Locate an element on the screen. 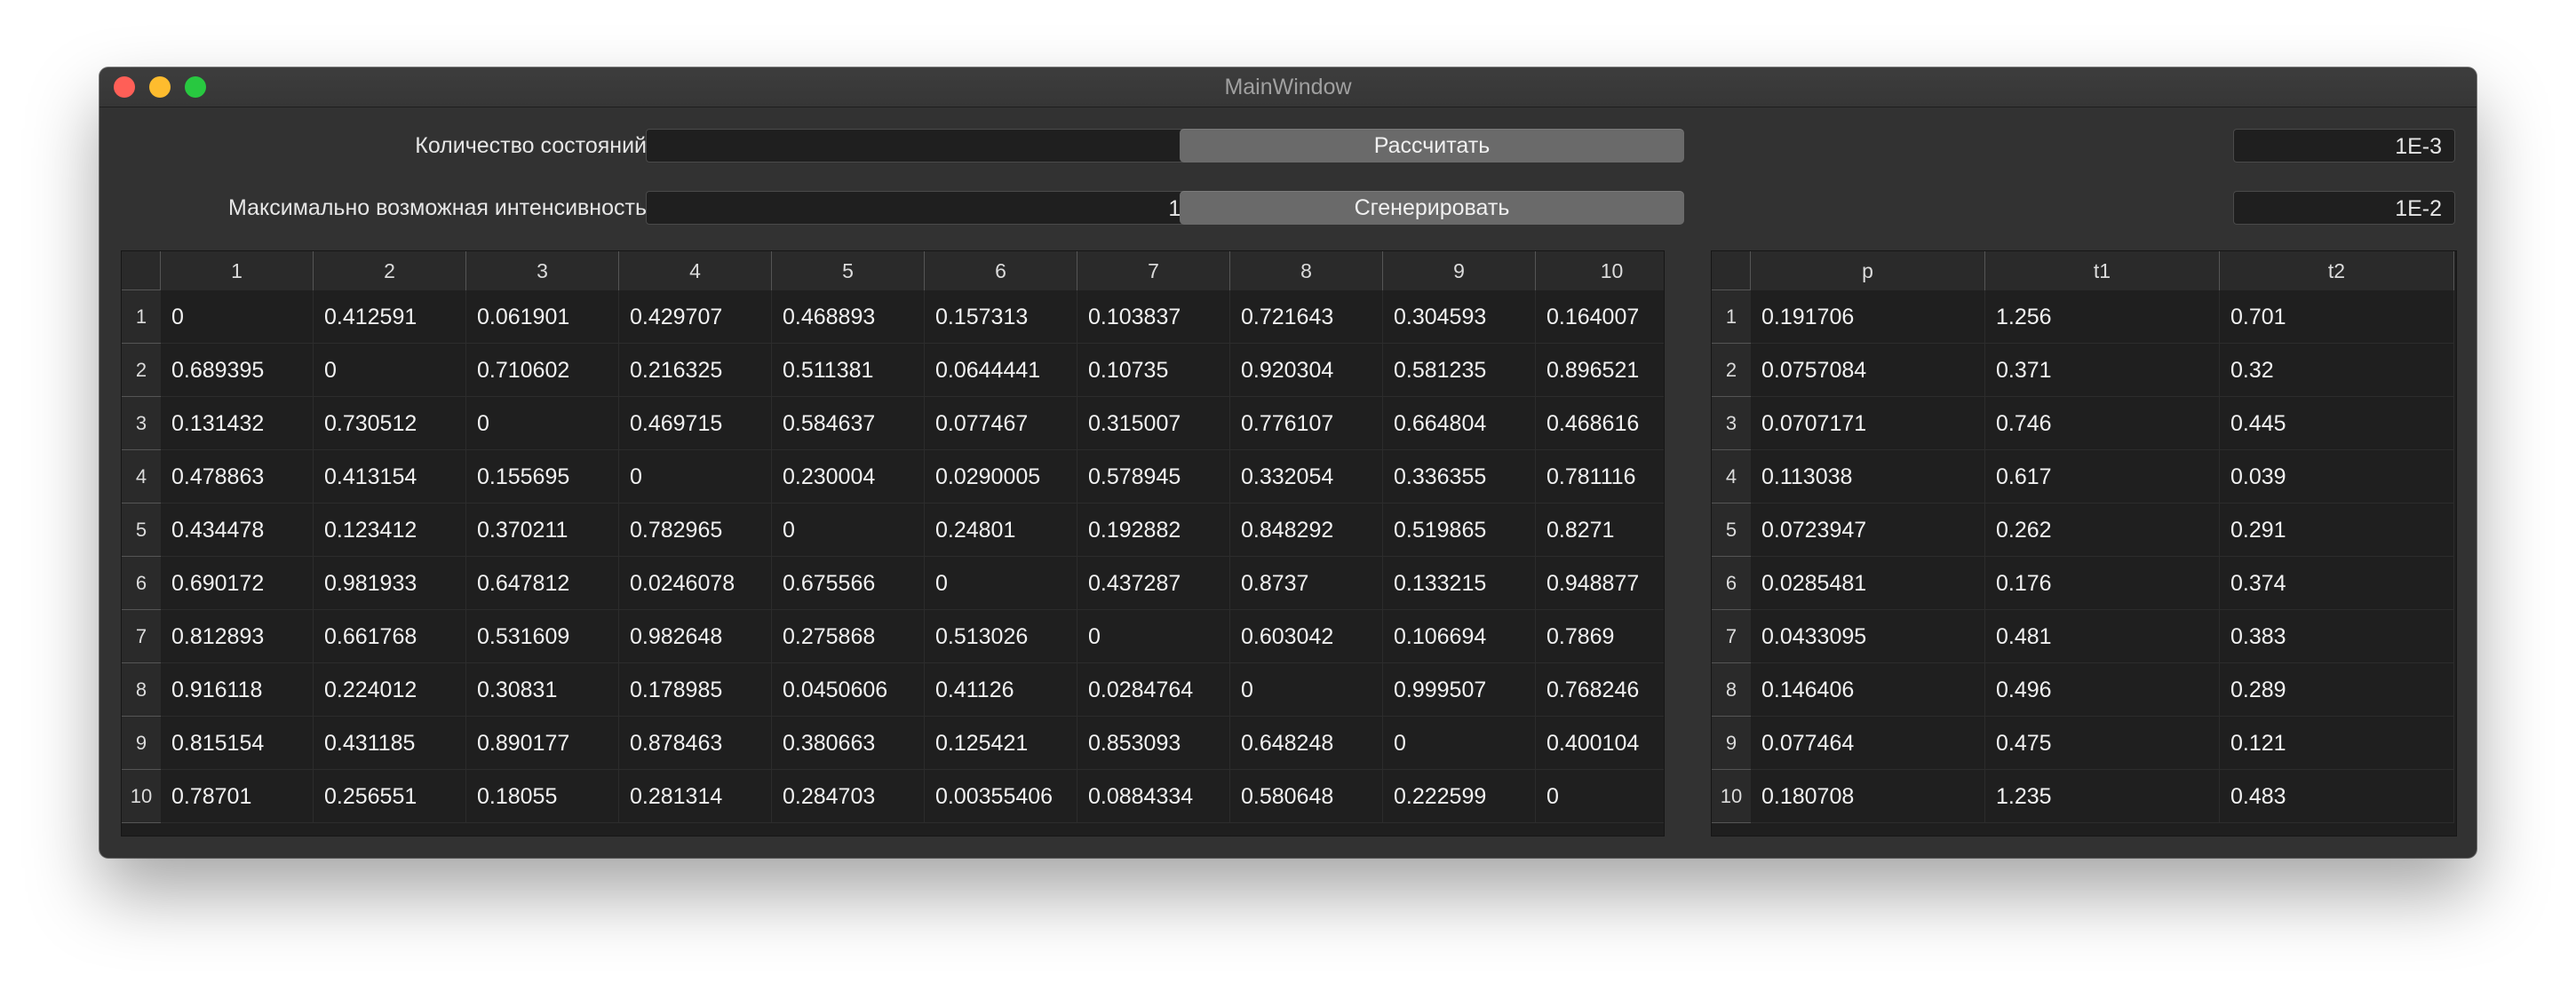 The width and height of the screenshot is (2576, 991). matrix-row-header: 1 is located at coordinates (141, 317).